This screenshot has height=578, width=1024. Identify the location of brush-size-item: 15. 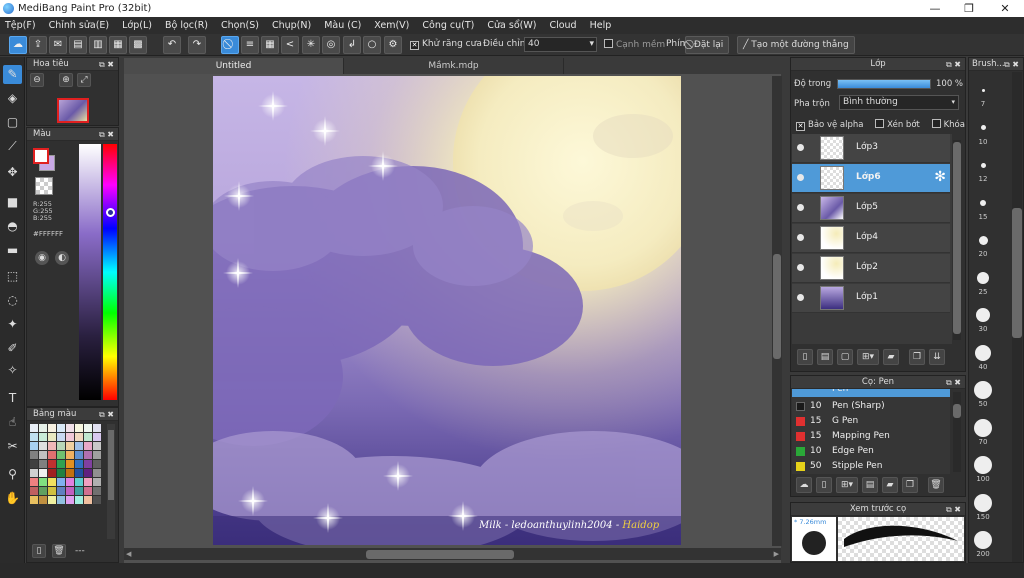
(983, 207).